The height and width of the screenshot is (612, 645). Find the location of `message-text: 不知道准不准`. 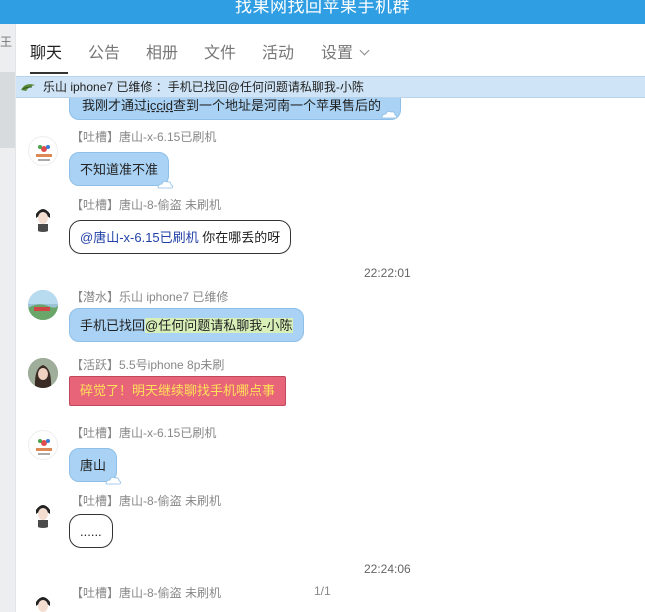

message-text: 不知道准不准 is located at coordinates (119, 169).